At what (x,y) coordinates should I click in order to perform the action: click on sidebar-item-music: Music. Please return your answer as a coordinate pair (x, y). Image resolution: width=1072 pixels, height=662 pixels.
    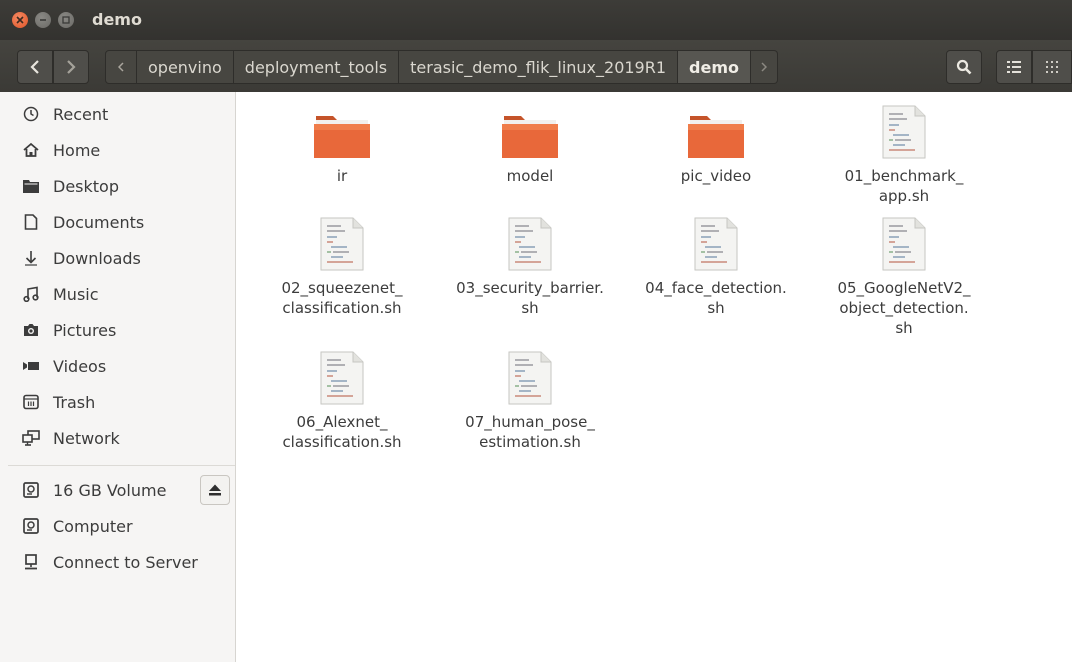
    Looking at the image, I should click on (117, 294).